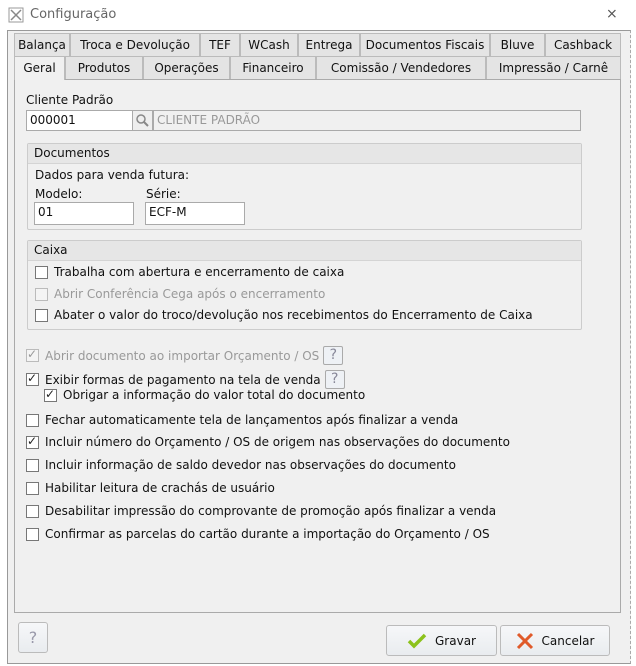  I want to click on tab-produtos: Produtos, so click(104, 67).